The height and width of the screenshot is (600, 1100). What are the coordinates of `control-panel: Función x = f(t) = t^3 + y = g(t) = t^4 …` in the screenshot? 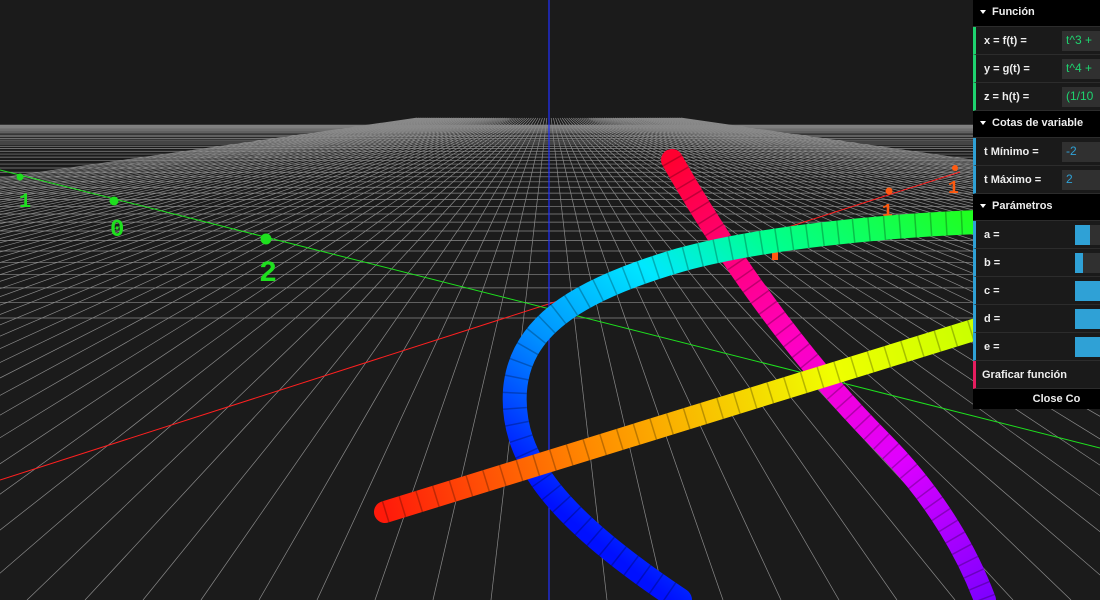 It's located at (1036, 204).